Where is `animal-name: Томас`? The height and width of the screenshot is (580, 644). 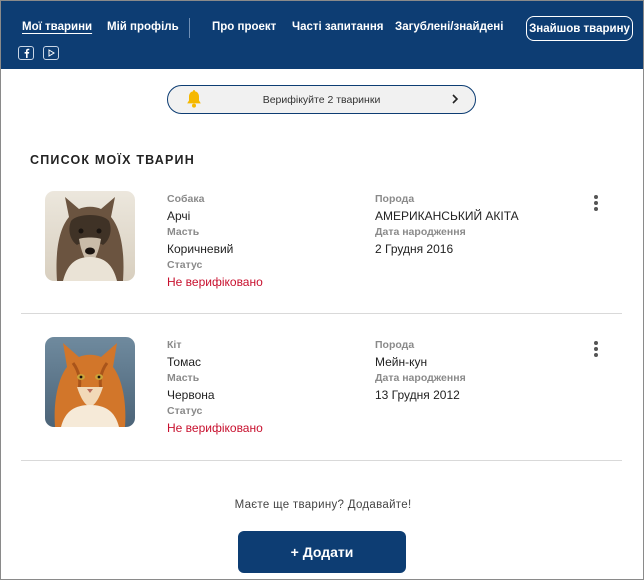 animal-name: Томас is located at coordinates (184, 362).